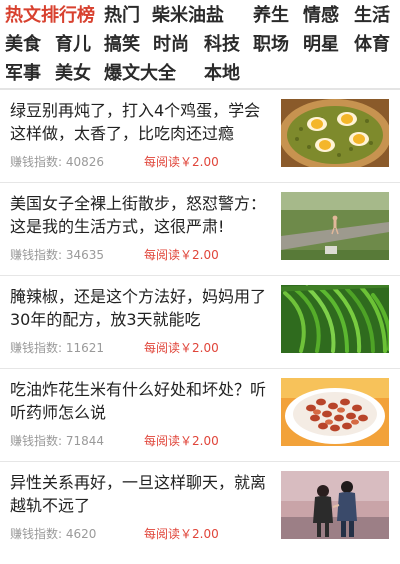  I want to click on eggs-in-pot-image, so click(335, 133).